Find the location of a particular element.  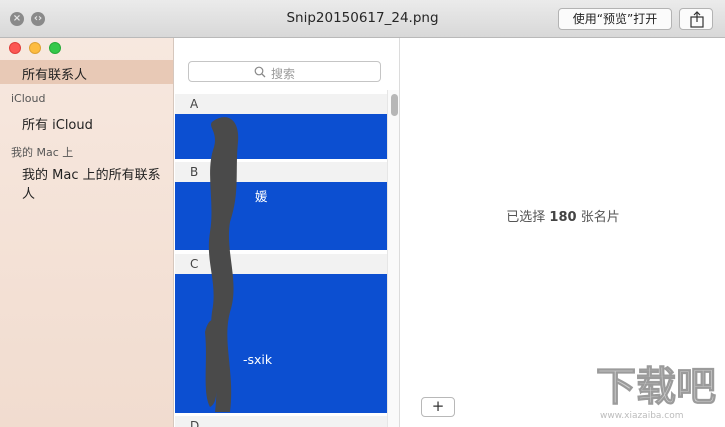

contact-name: 媛 is located at coordinates (261, 196).